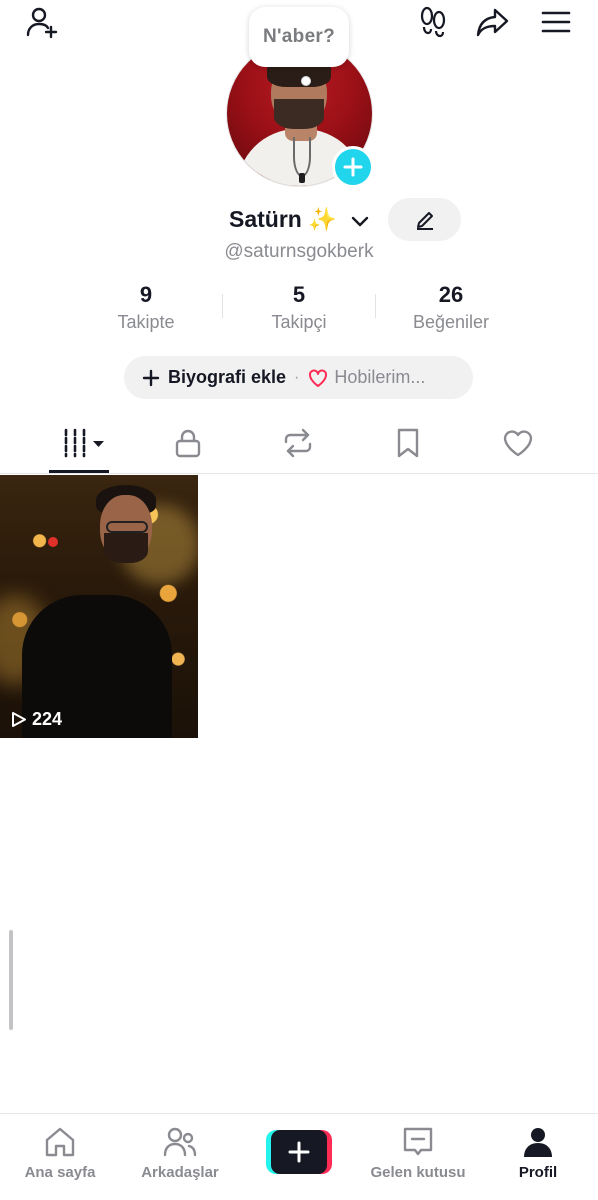  I want to click on stat-label: Takipçi, so click(299, 322).